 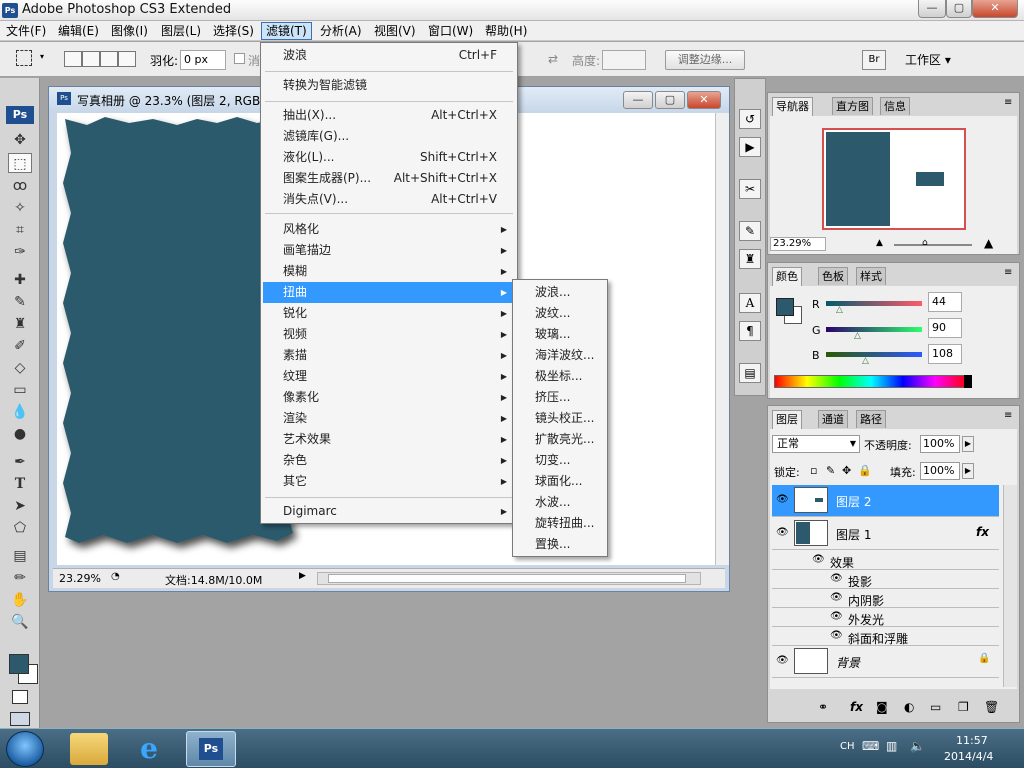 I want to click on menu-filter: 滤镜(T), so click(x=286, y=31).